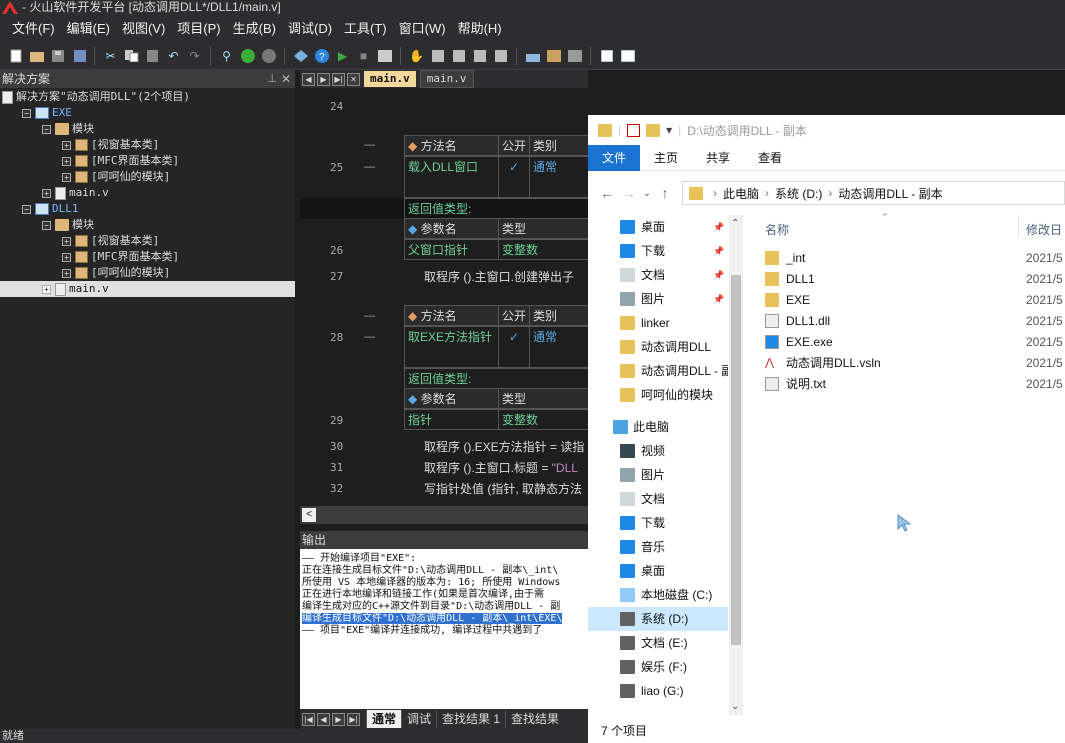 The height and width of the screenshot is (743, 1065). I want to click on scroll-left-icon: <, so click(309, 515).